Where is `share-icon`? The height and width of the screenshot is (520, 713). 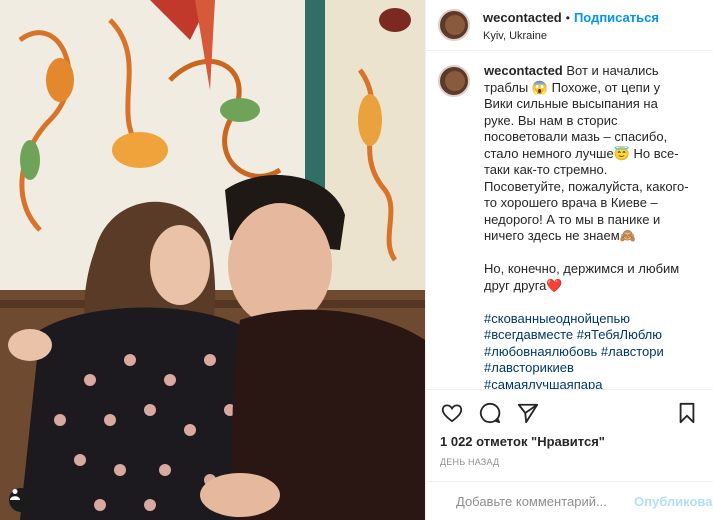
share-icon is located at coordinates (528, 413).